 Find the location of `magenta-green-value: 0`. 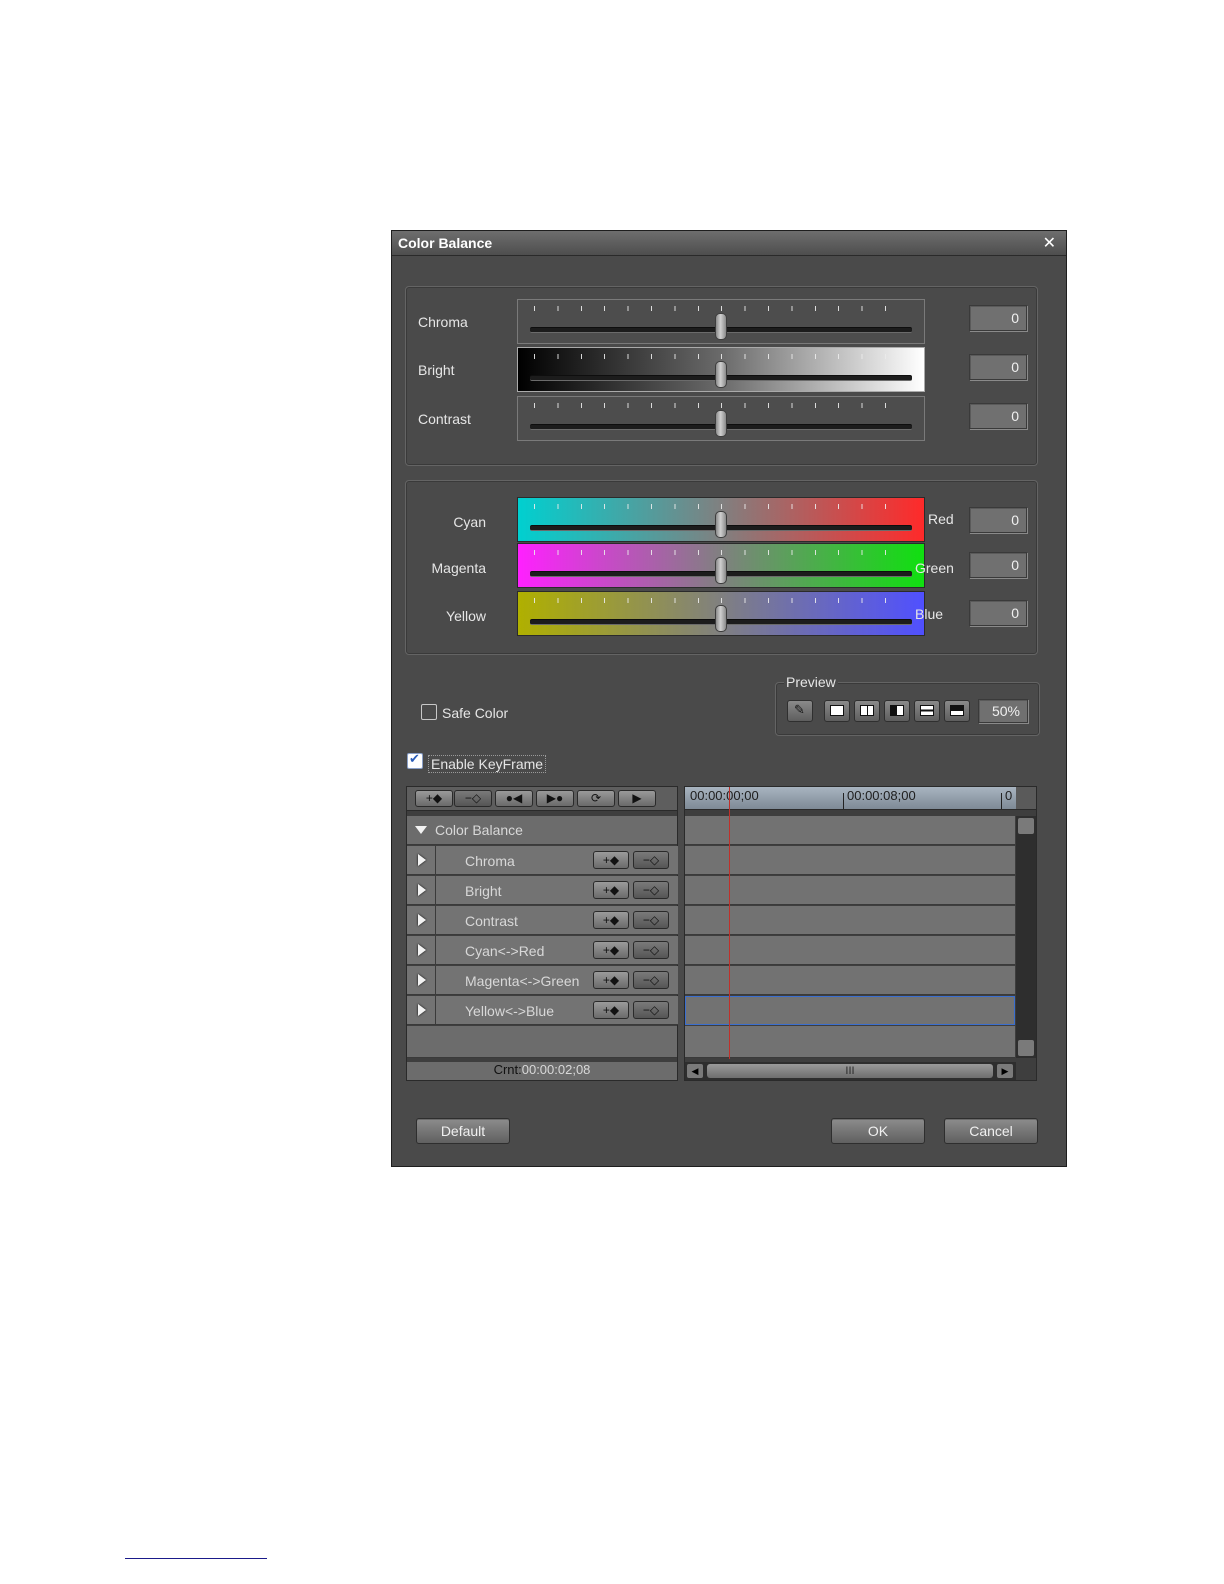

magenta-green-value: 0 is located at coordinates (998, 565).